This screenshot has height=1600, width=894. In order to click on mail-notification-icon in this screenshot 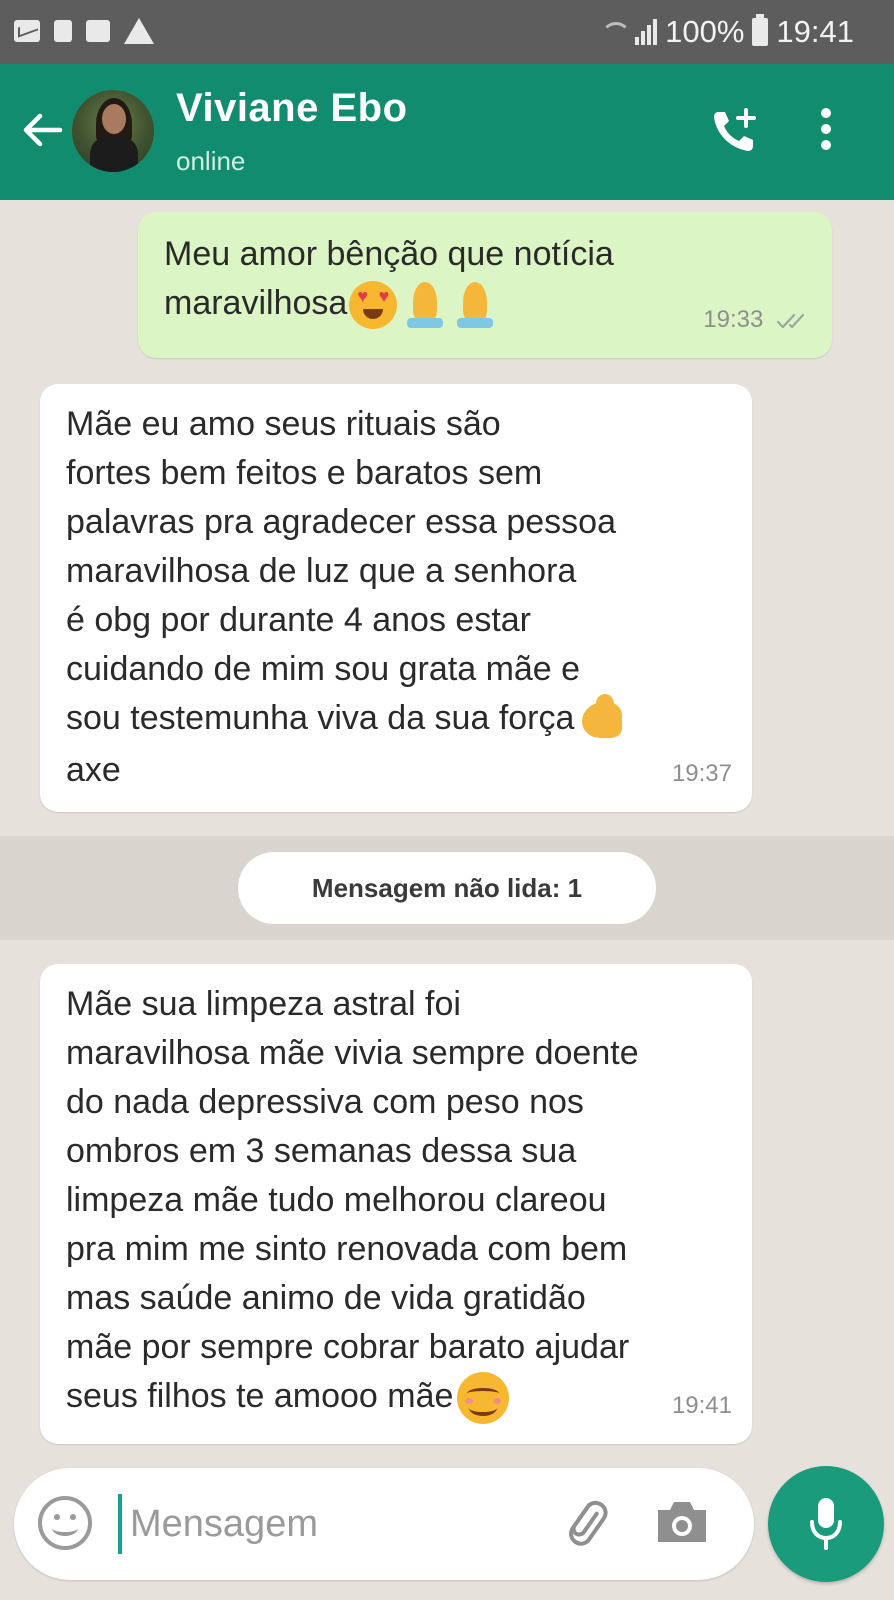, I will do `click(27, 31)`.